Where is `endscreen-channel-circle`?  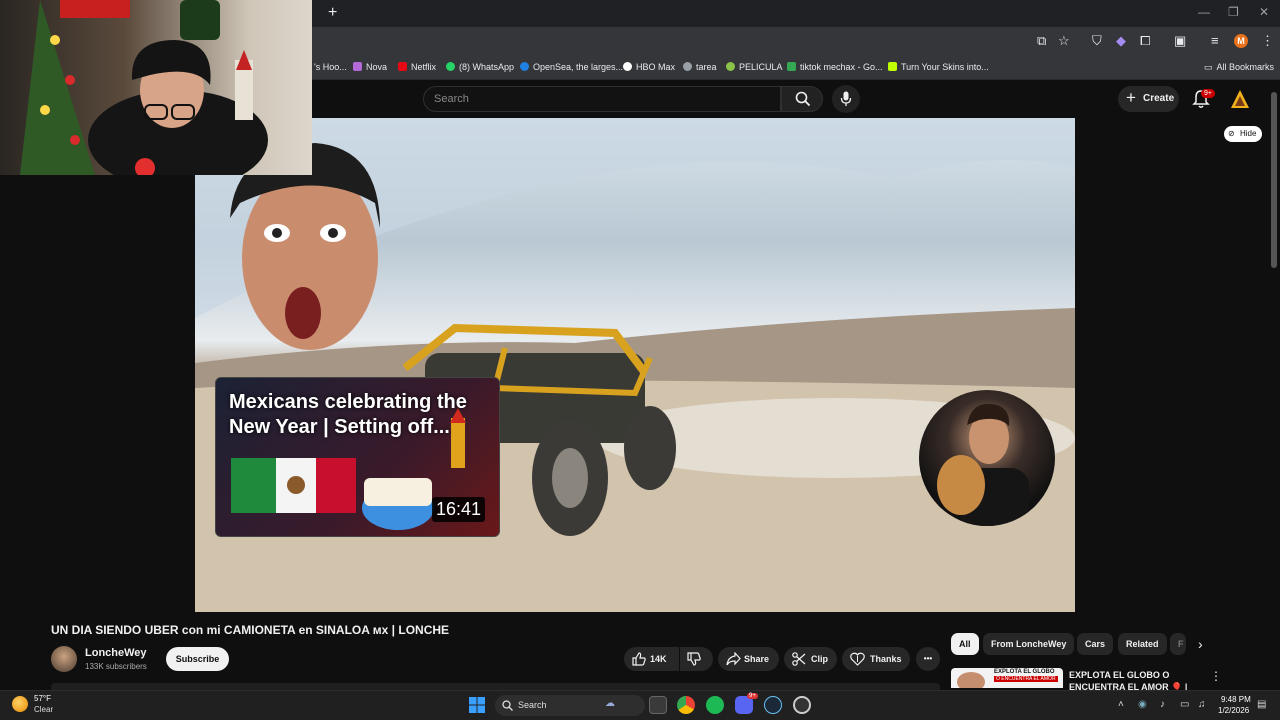 endscreen-channel-circle is located at coordinates (987, 458).